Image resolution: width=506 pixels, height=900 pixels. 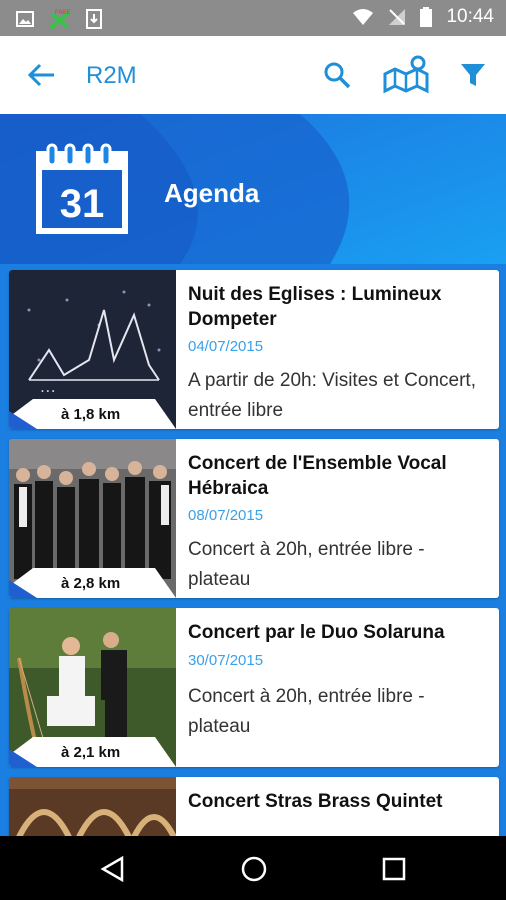 I want to click on event-card: Concert Stras Brass Quintet, so click(x=254, y=806).